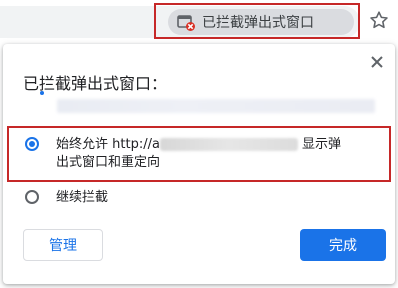  I want to click on browser-toolbar: 已拦截弹出式窗口, so click(199, 21).